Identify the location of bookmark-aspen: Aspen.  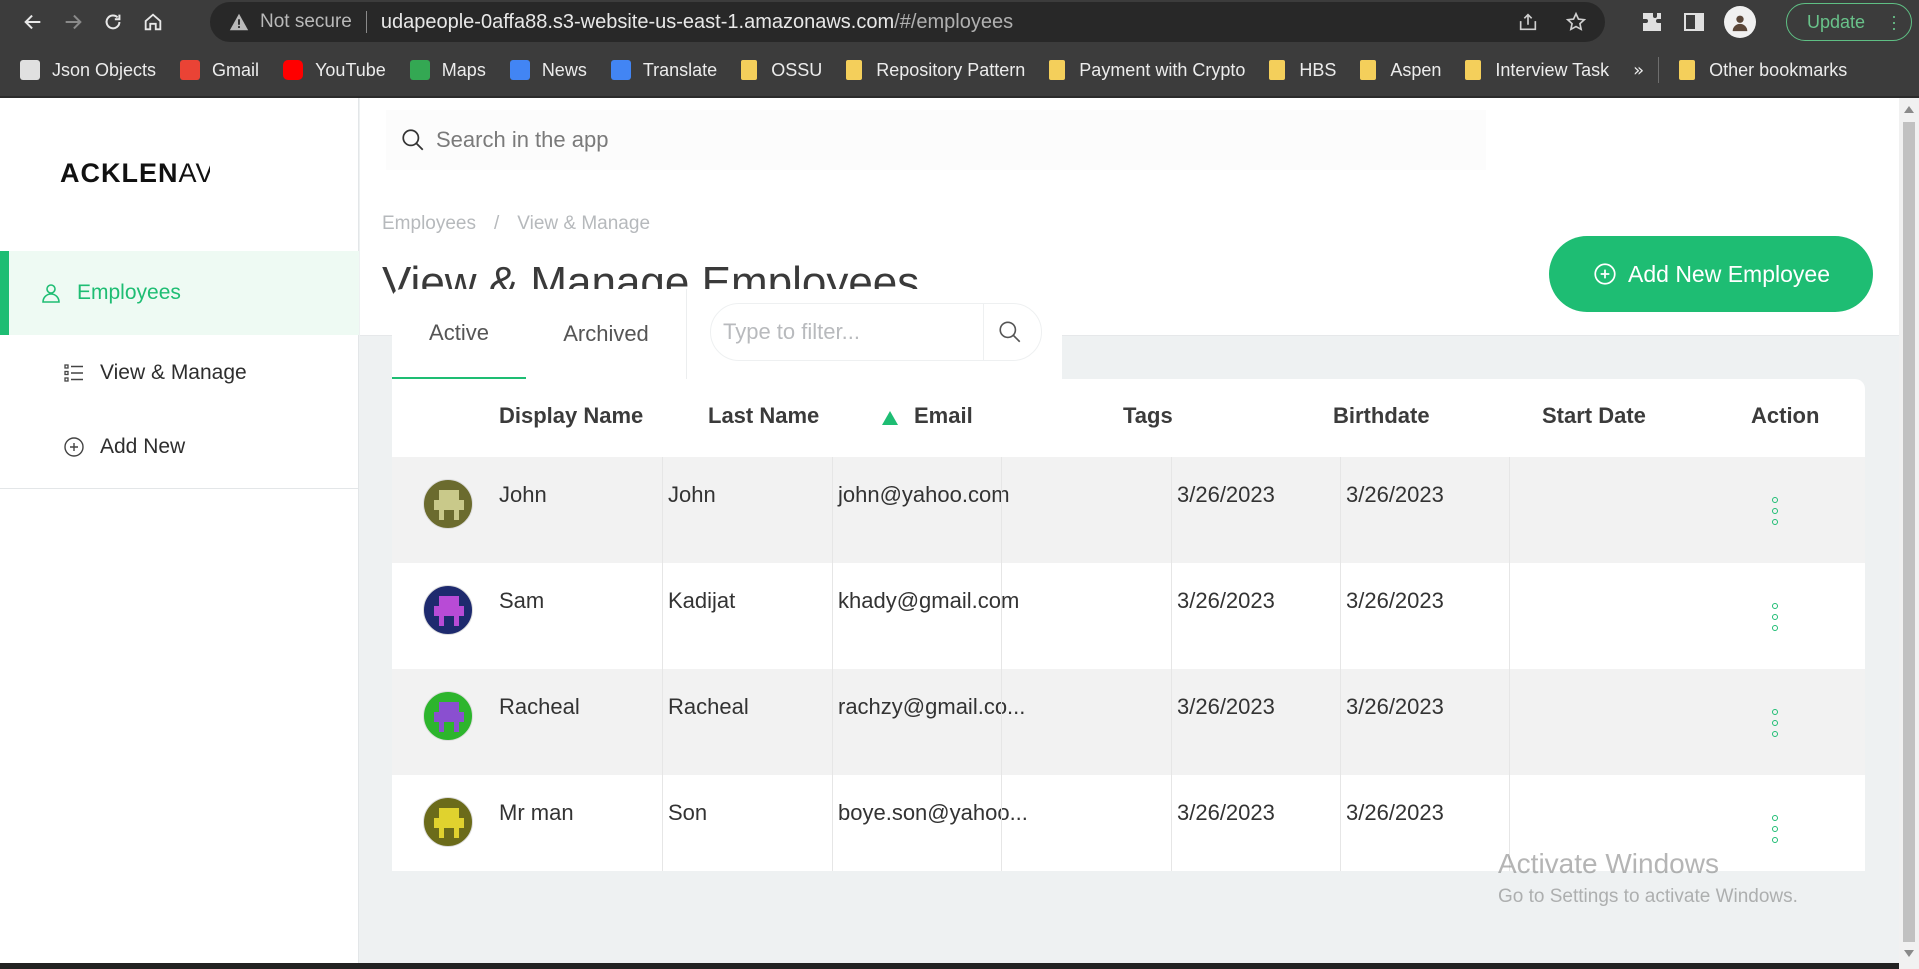
(1400, 70).